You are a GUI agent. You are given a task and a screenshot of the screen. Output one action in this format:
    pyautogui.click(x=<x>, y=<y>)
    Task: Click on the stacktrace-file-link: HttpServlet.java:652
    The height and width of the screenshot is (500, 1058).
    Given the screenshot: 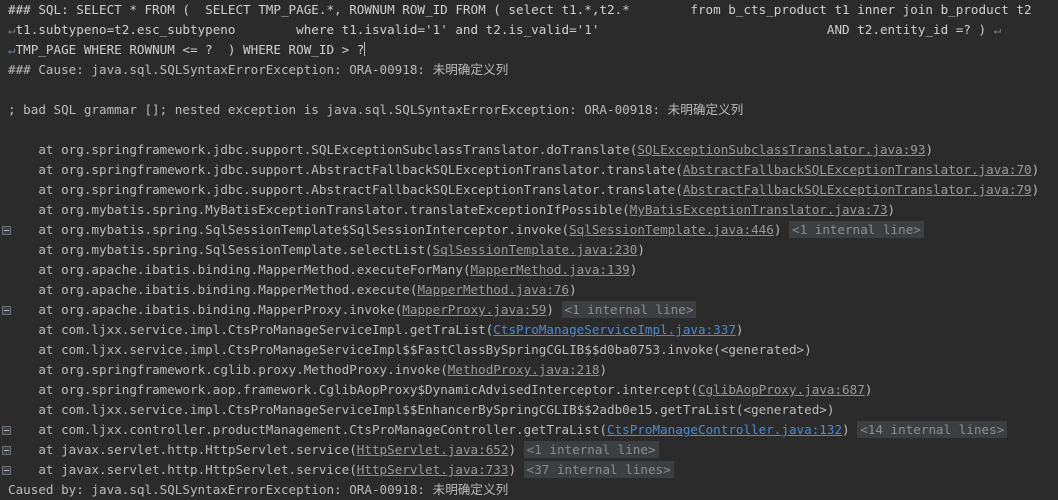 What is the action you would take?
    pyautogui.click(x=433, y=449)
    